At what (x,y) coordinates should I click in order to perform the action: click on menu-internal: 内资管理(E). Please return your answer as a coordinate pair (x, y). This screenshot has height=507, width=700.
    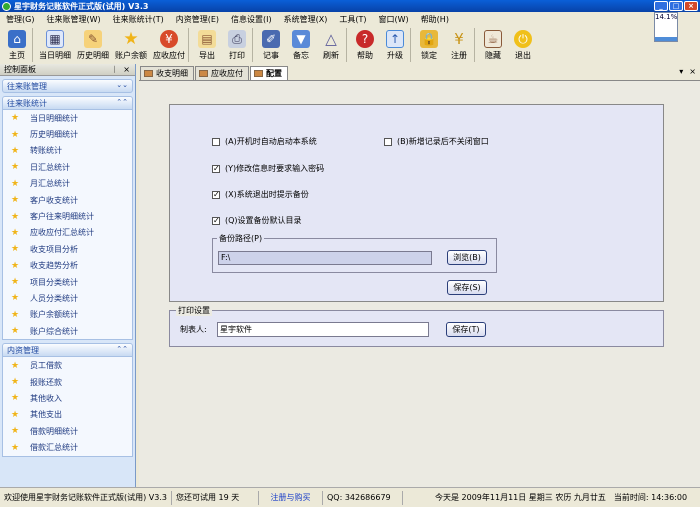
    Looking at the image, I should click on (197, 19).